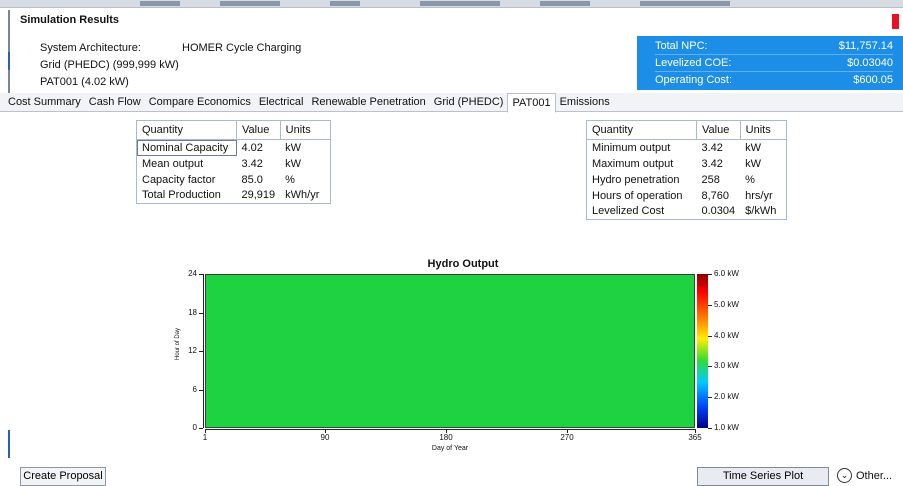 This screenshot has height=486, width=903. I want to click on window-left-edge-accent-bottom, so click(9, 444).